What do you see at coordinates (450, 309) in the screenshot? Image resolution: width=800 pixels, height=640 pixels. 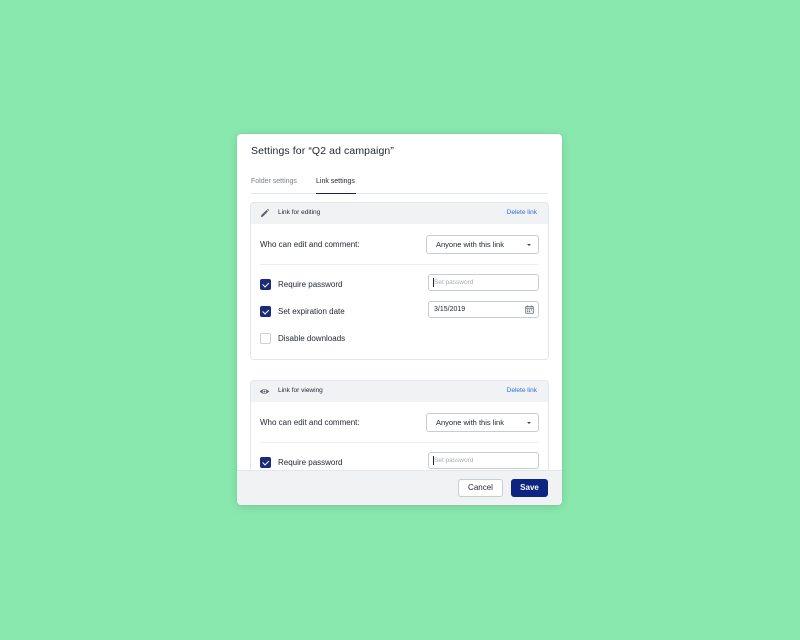 I see `expiration-date-value: 3/15/2019` at bounding box center [450, 309].